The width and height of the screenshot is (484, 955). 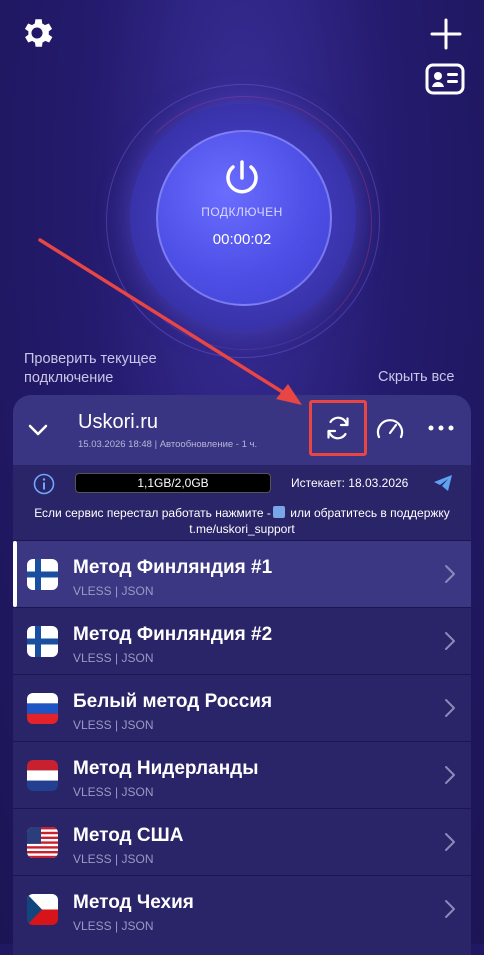 I want to click on server-name: Белый метод Россия, so click(x=173, y=701).